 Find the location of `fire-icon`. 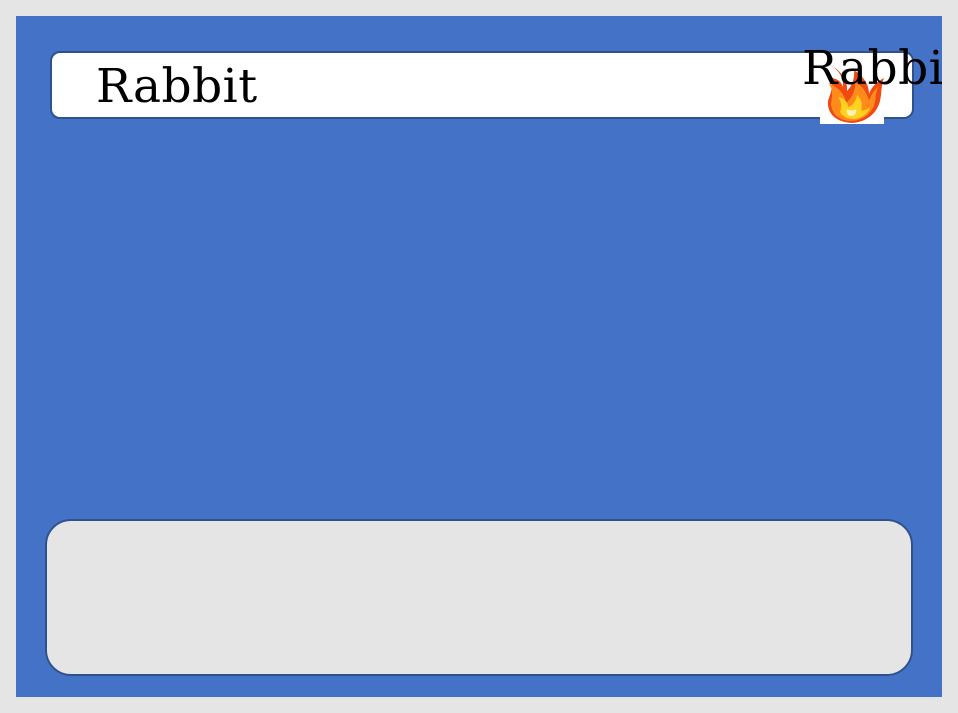

fire-icon is located at coordinates (853, 92).